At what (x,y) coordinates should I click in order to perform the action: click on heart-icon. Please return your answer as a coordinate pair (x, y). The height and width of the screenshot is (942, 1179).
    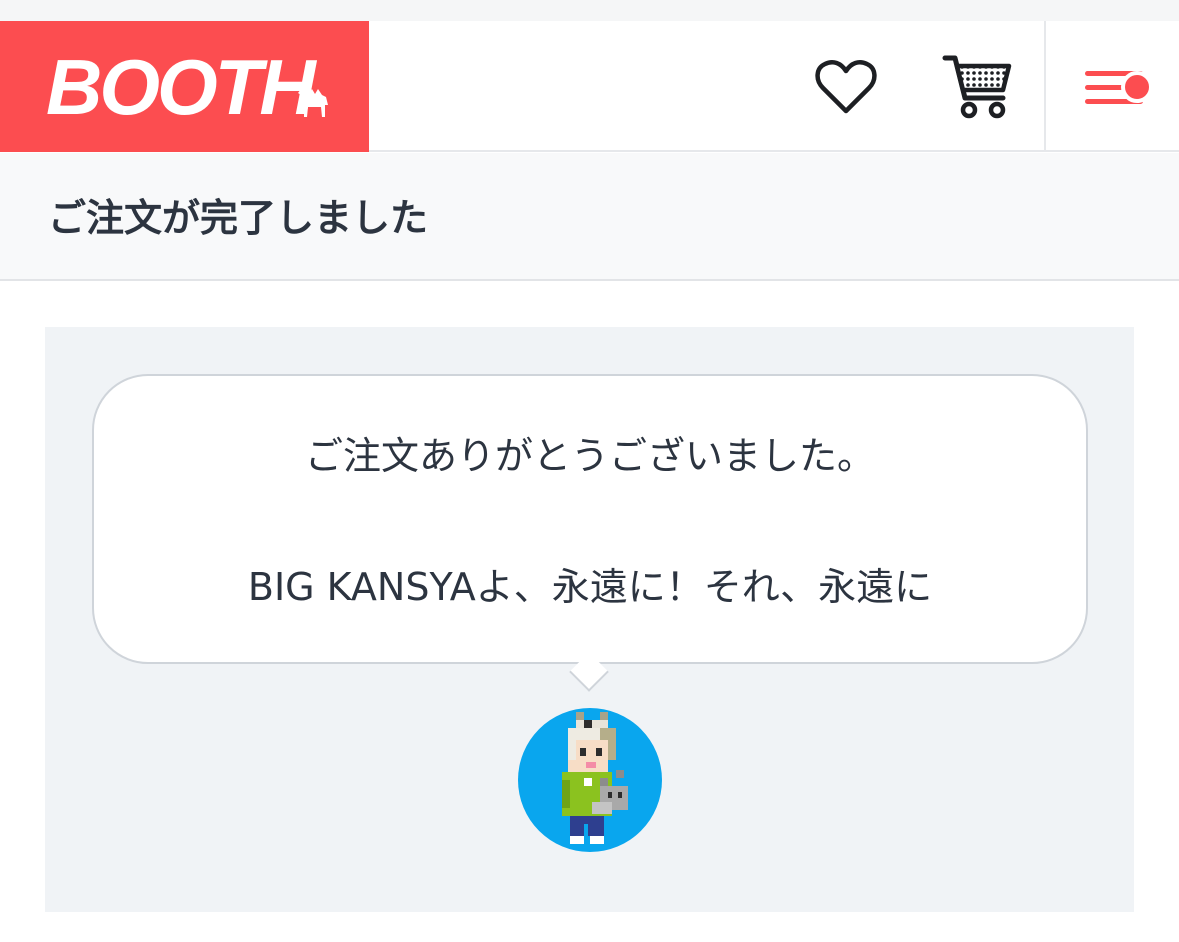
    Looking at the image, I should click on (846, 87).